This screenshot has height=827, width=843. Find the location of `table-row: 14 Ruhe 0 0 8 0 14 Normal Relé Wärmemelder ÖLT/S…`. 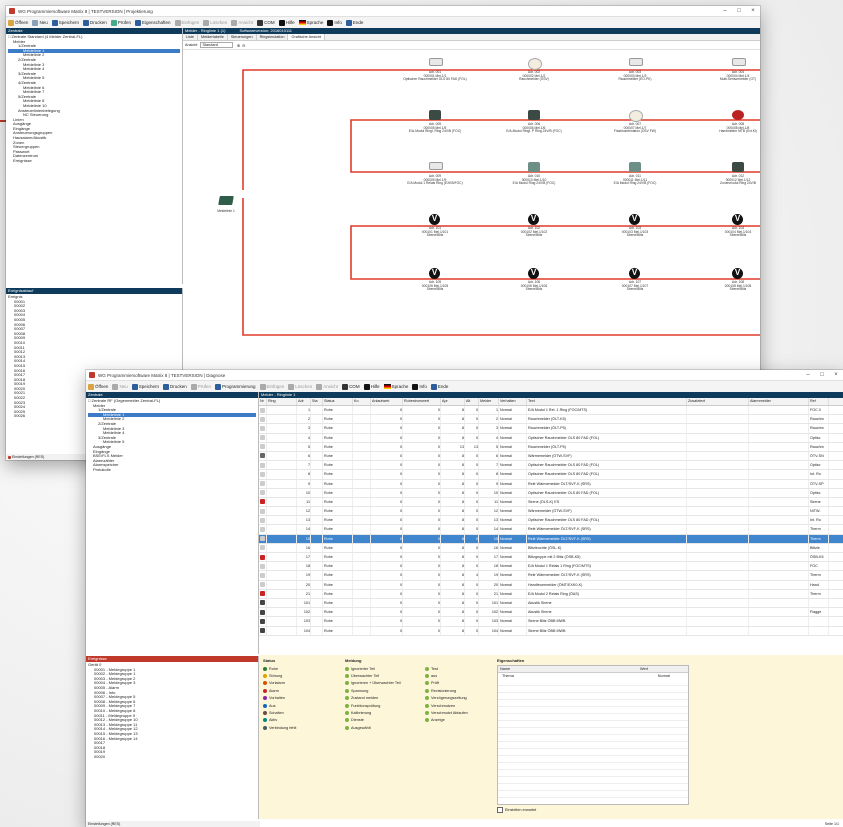

table-row: 14 Ruhe 0 0 8 0 14 Normal Relé Wärmemelder ÖLT/S… is located at coordinates (551, 530).